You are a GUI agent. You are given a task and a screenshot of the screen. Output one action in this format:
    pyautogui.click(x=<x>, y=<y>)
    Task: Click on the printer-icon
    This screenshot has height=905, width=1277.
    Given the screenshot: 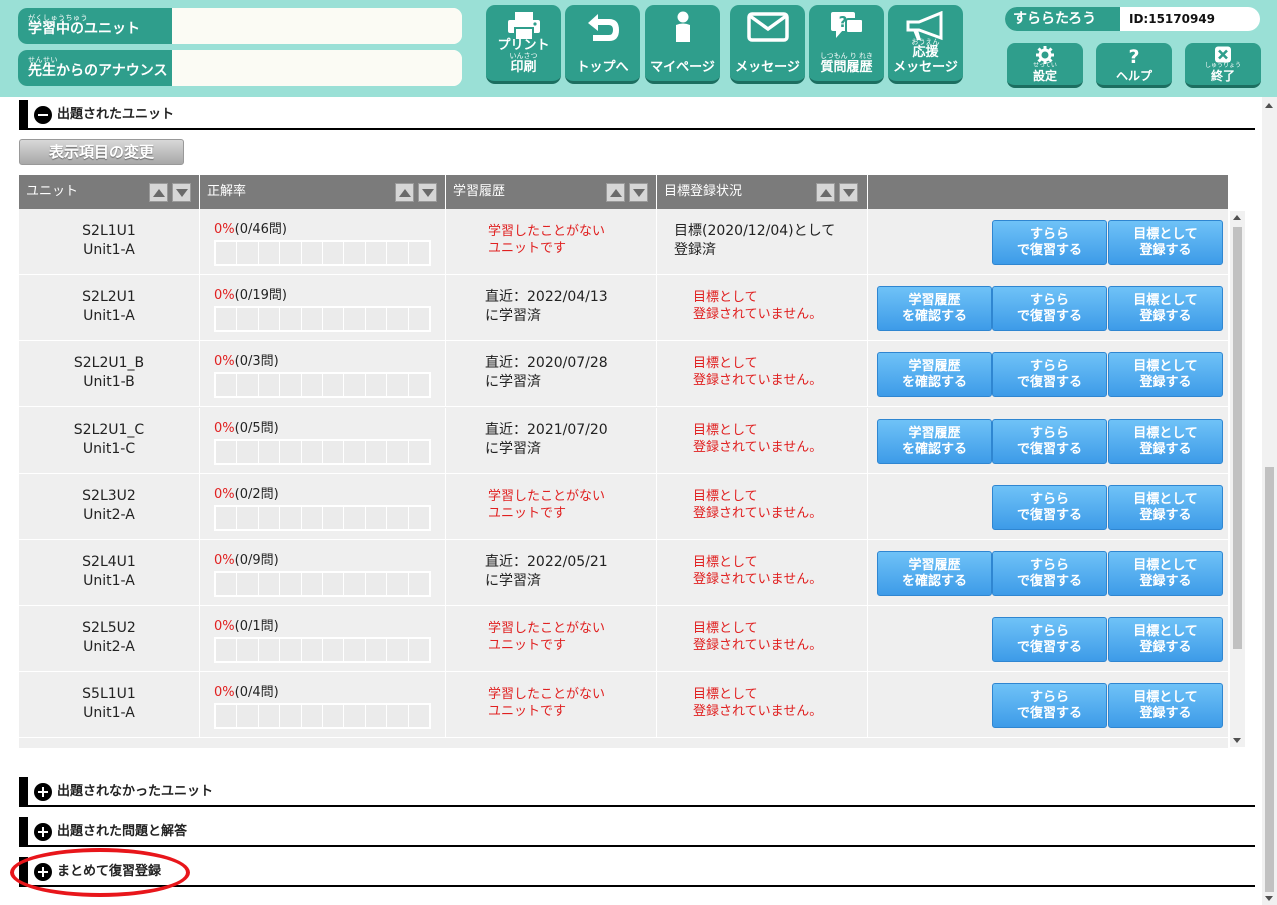 What is the action you would take?
    pyautogui.click(x=523, y=26)
    